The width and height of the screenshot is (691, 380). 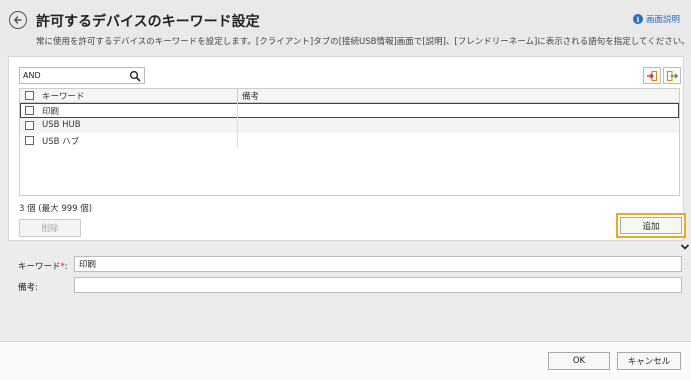 I want to click on export-icon, so click(x=672, y=75).